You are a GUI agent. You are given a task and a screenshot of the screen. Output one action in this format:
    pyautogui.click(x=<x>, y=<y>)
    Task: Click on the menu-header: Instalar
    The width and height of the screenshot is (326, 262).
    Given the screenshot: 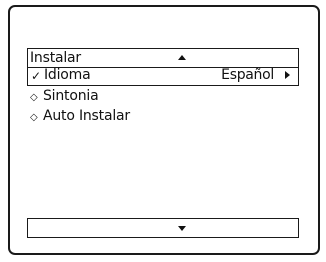 What is the action you would take?
    pyautogui.click(x=163, y=58)
    